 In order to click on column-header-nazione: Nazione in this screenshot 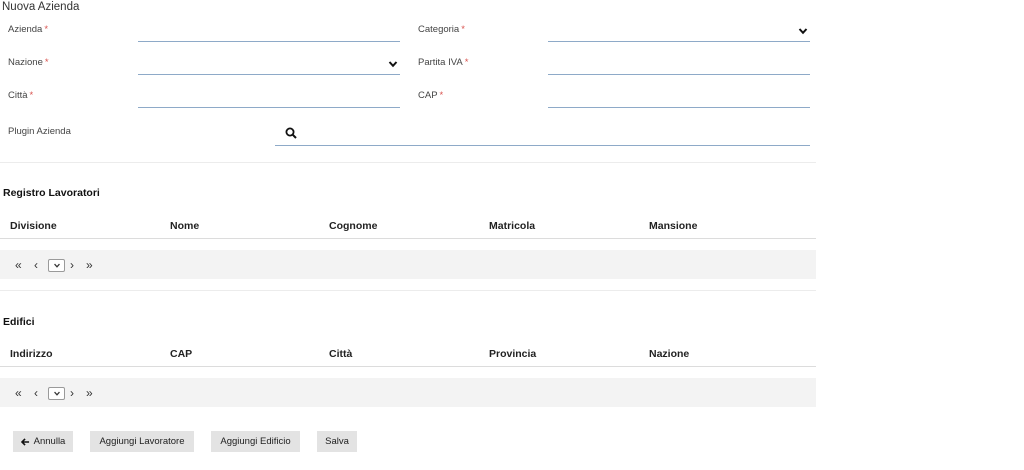, I will do `click(669, 354)`.